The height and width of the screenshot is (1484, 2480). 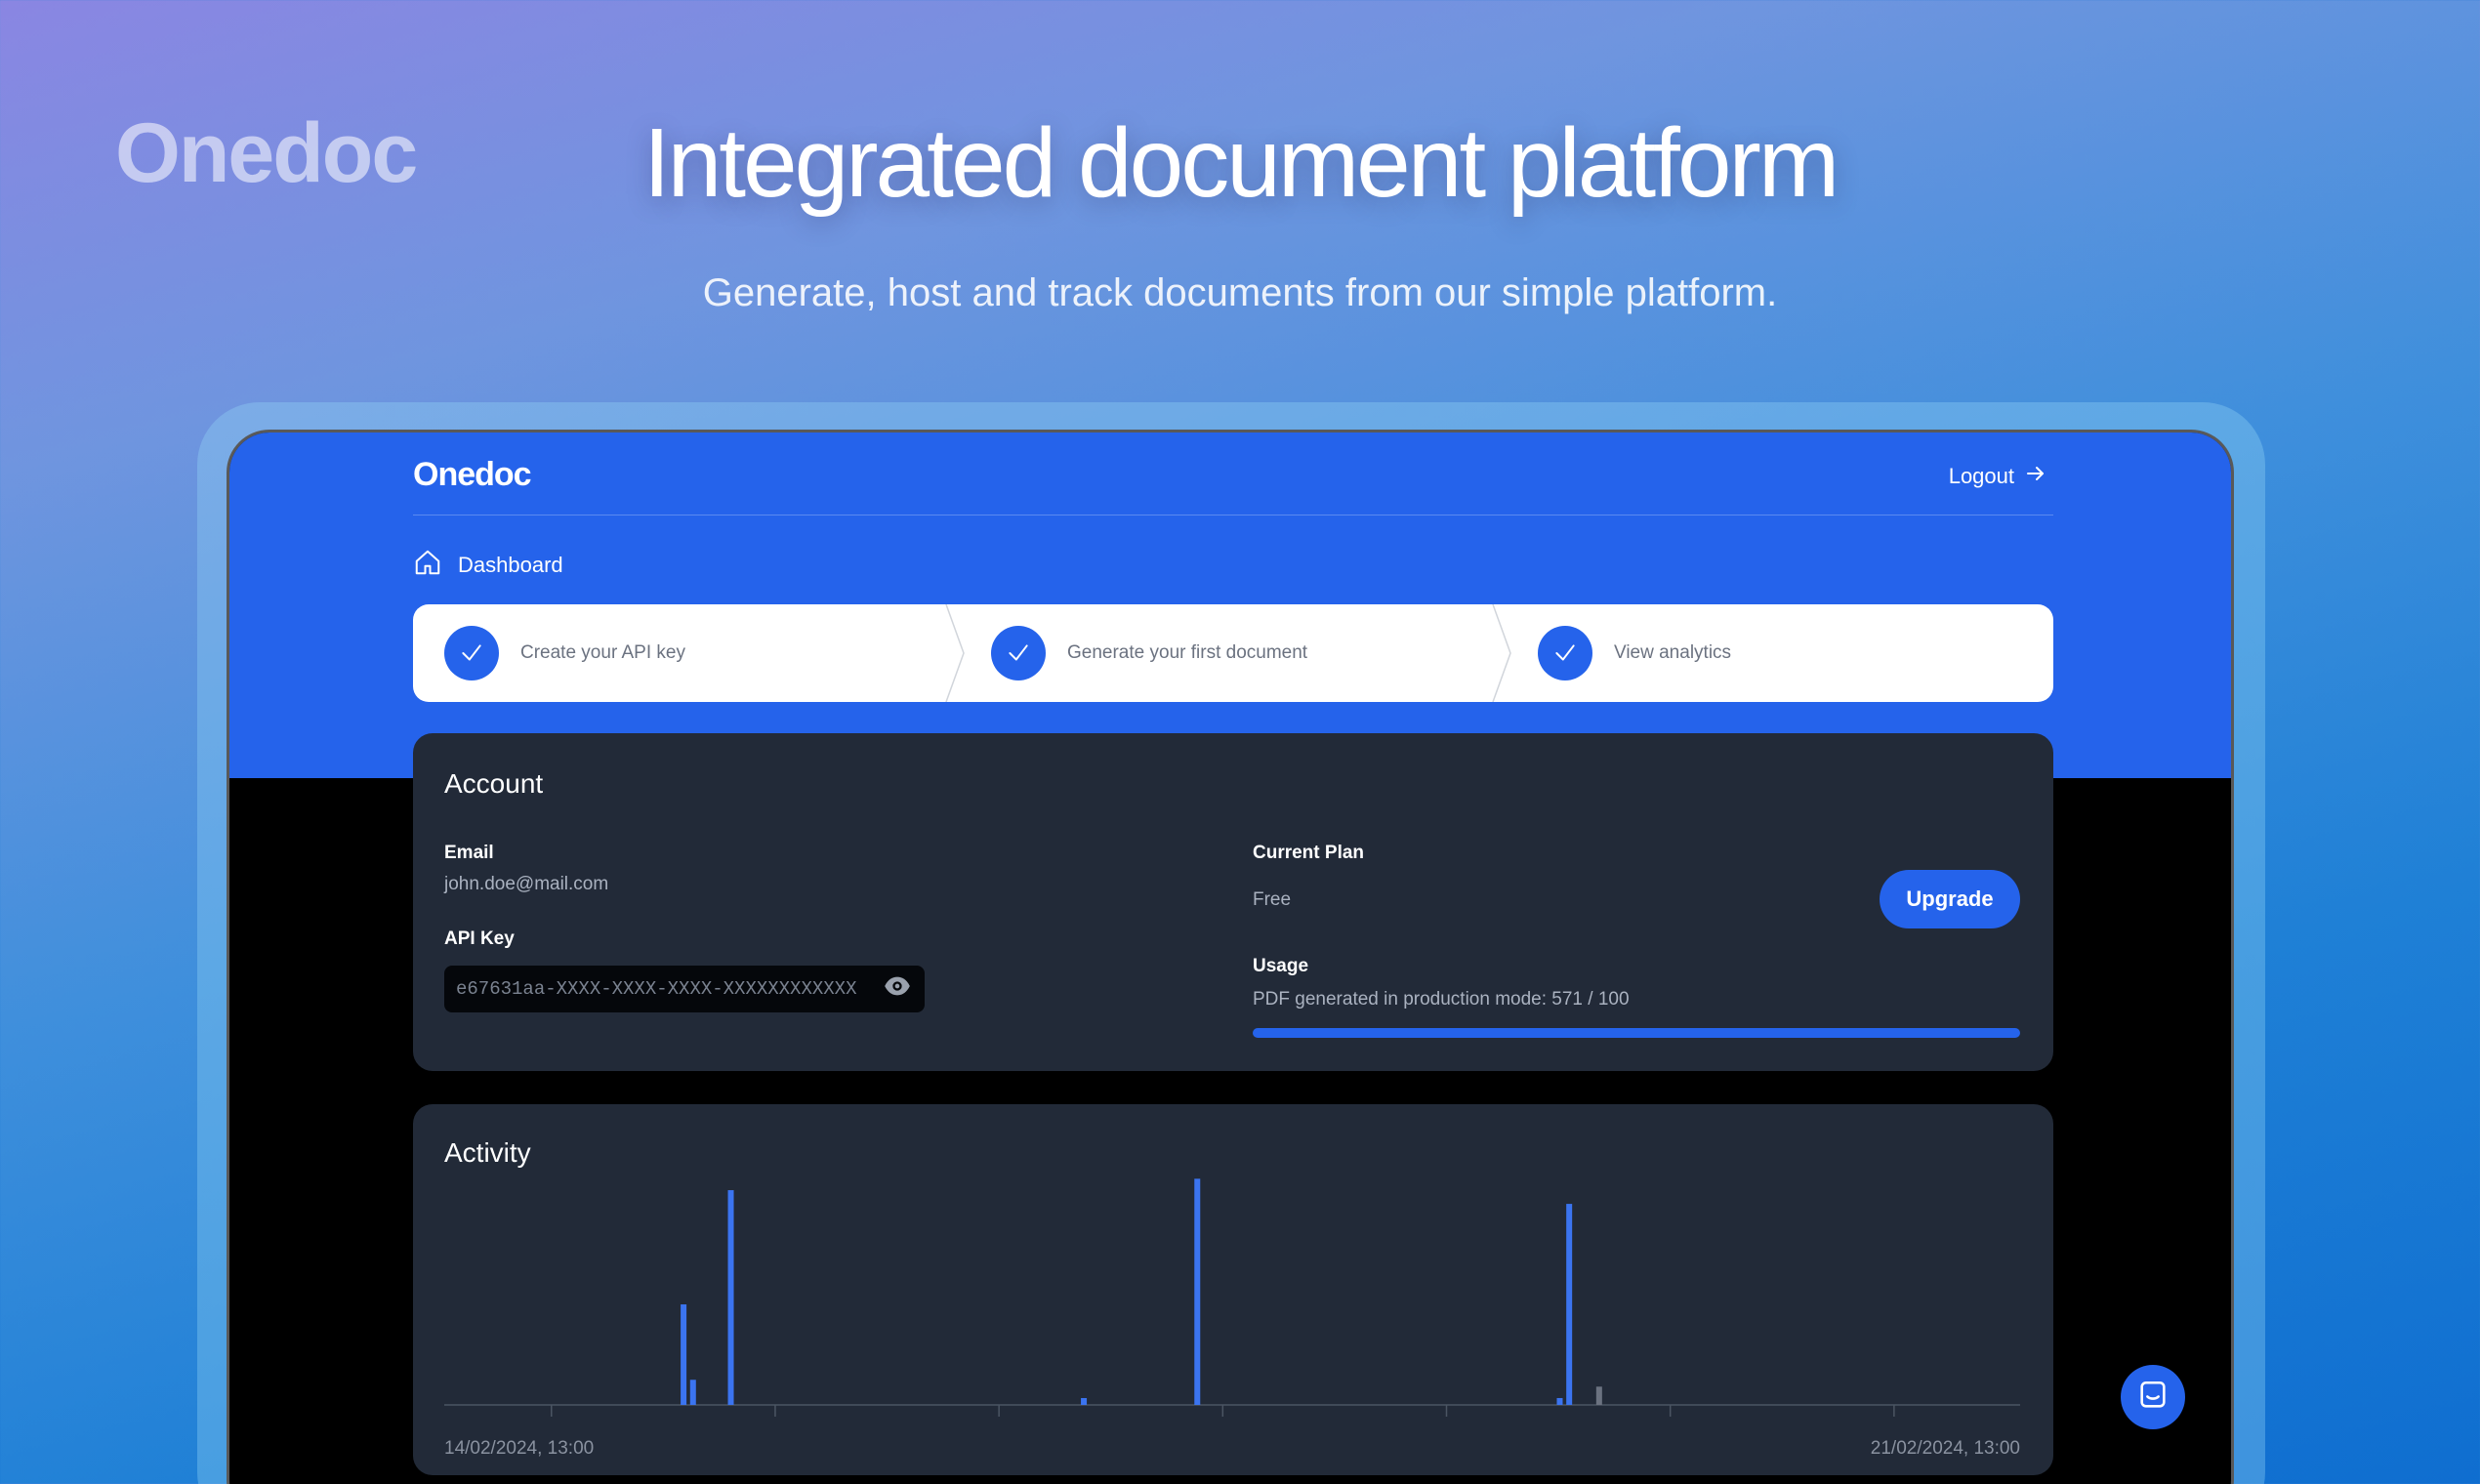 What do you see at coordinates (511, 565) in the screenshot?
I see `breadcrumb-label: Dashboard` at bounding box center [511, 565].